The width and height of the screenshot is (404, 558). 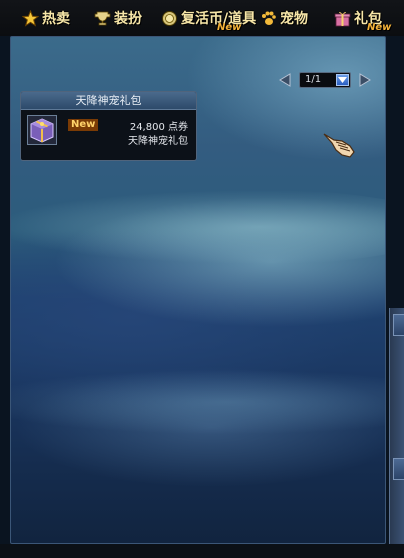 What do you see at coordinates (202, 551) in the screenshot?
I see `bottom-bar` at bounding box center [202, 551].